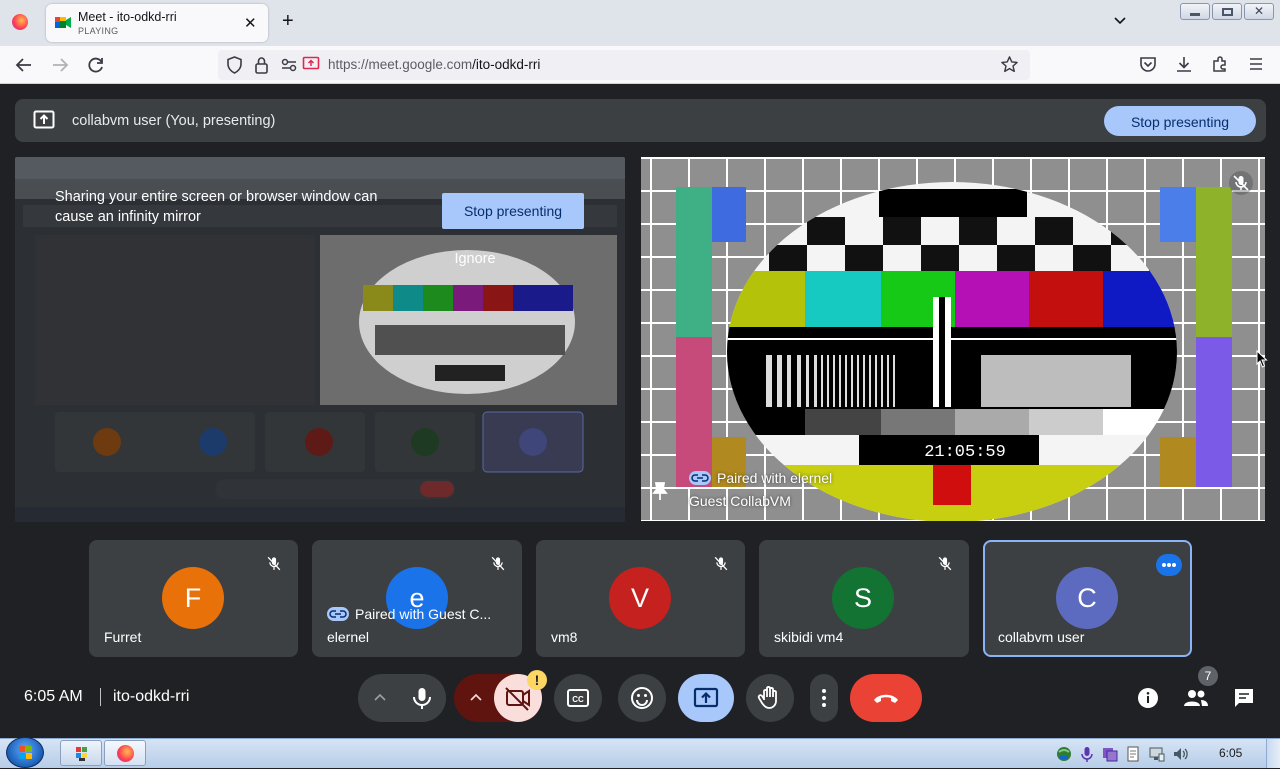  What do you see at coordinates (1220, 64) in the screenshot?
I see `extensions-icon` at bounding box center [1220, 64].